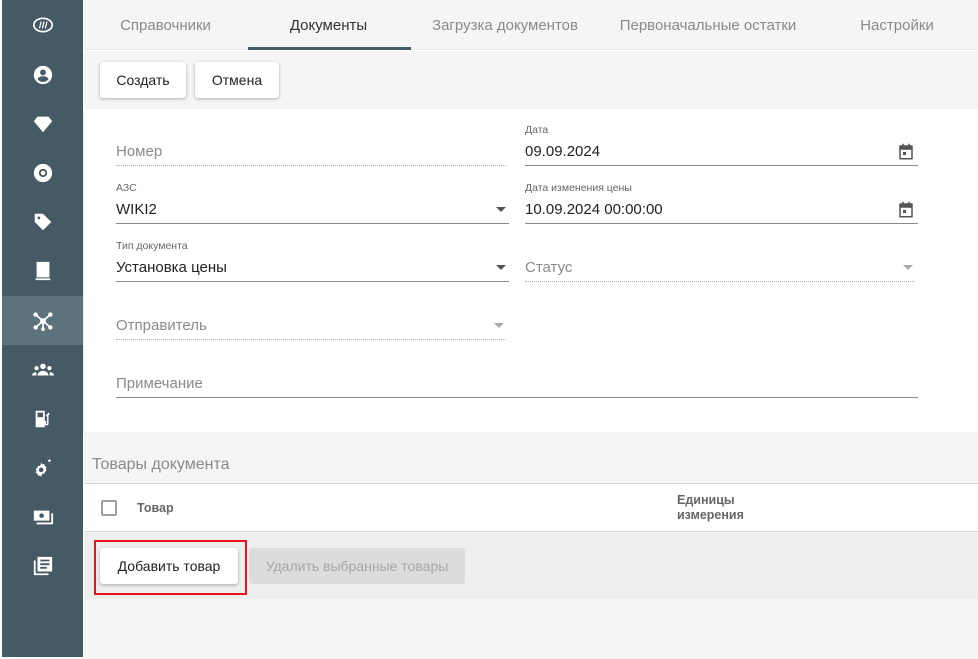 The image size is (978, 659). I want to click on number-placeholder: Номер, so click(139, 151).